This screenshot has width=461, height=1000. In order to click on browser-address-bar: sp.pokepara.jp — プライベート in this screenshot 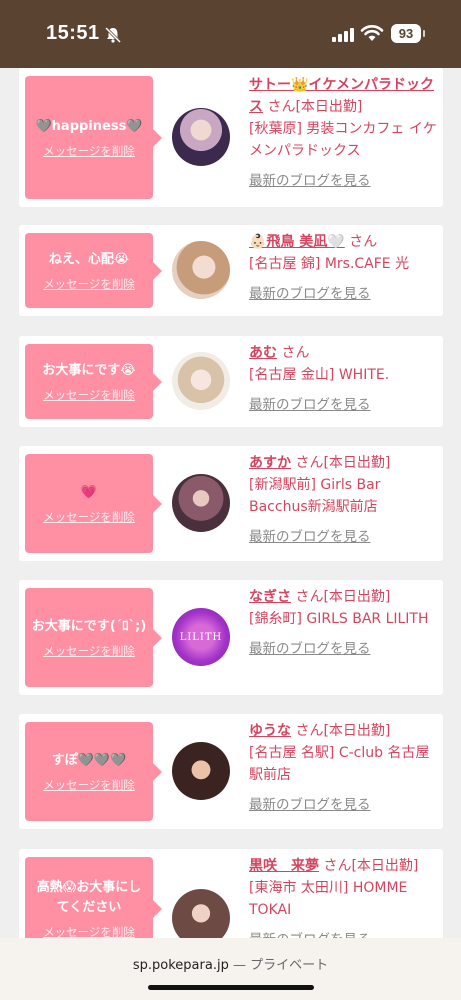, I will do `click(230, 969)`.